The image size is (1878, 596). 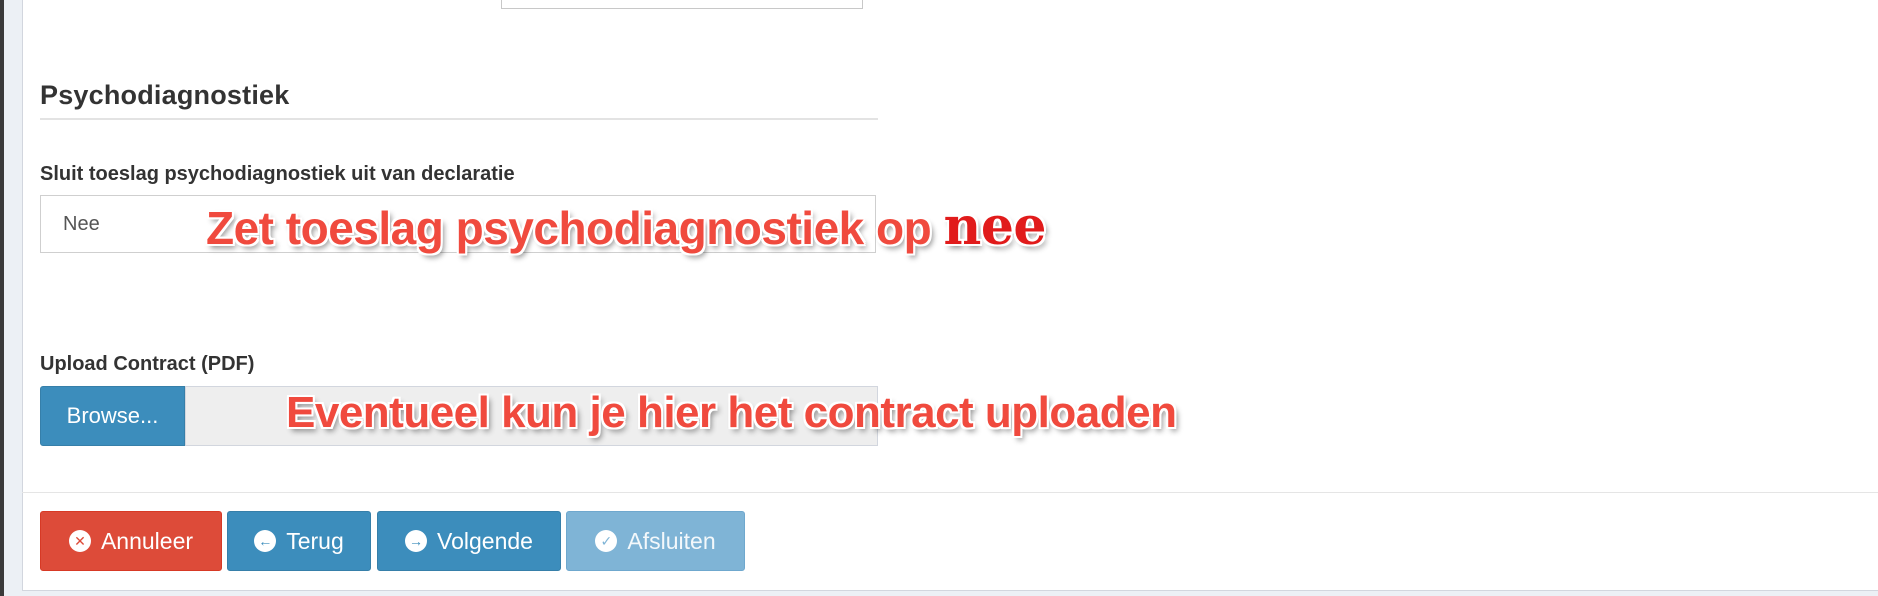 I want to click on upload-field-label: Upload Contract (PDF), so click(x=147, y=364).